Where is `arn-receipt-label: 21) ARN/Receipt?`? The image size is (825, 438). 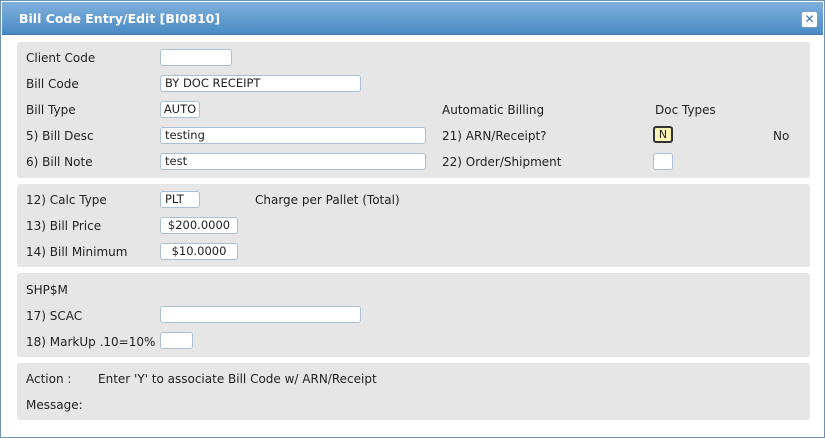
arn-receipt-label: 21) ARN/Receipt? is located at coordinates (494, 136).